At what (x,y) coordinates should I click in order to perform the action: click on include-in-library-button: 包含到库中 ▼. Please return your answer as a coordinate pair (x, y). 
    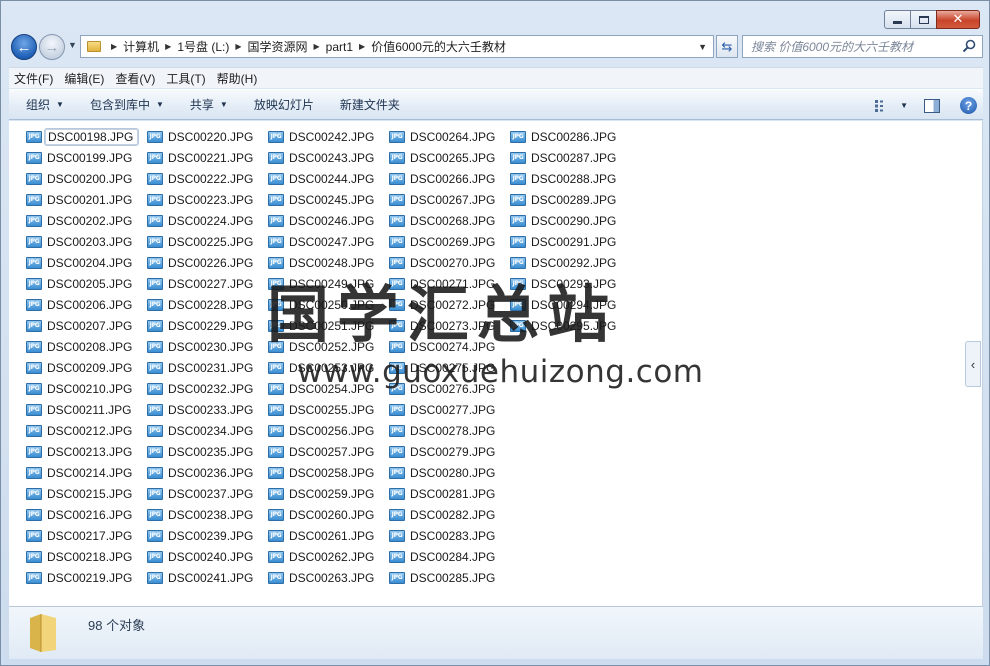
    Looking at the image, I should click on (127, 104).